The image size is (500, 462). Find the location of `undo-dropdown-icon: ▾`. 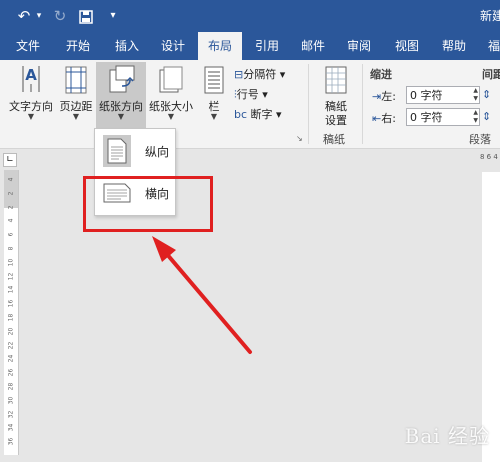

undo-dropdown-icon: ▾ is located at coordinates (39, 16).